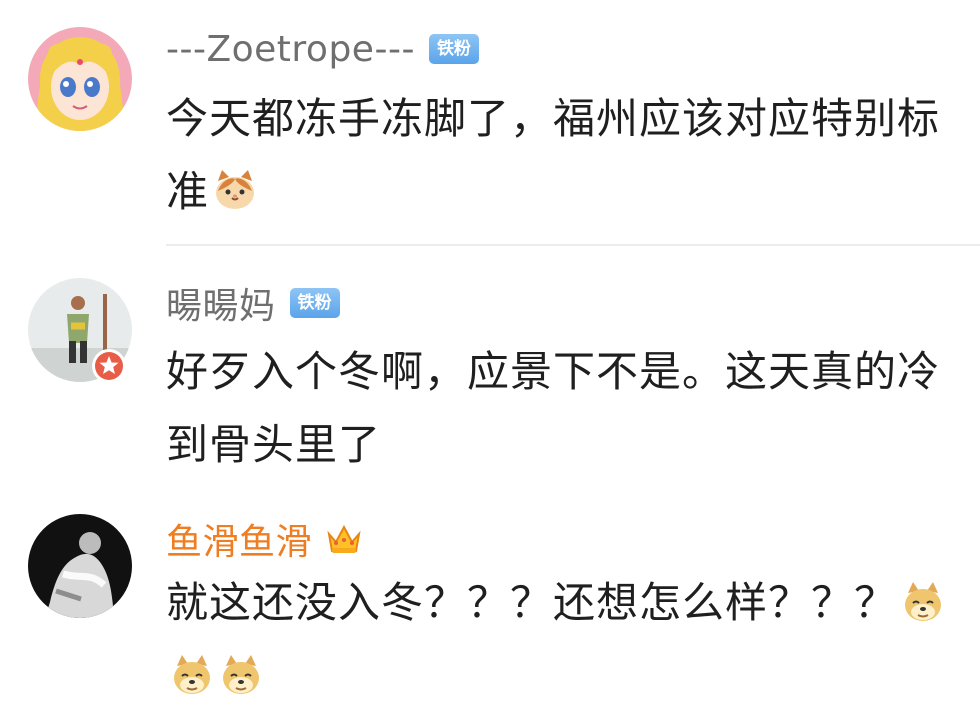 The image size is (980, 723). I want to click on verified-star-badge-icon, so click(109, 366).